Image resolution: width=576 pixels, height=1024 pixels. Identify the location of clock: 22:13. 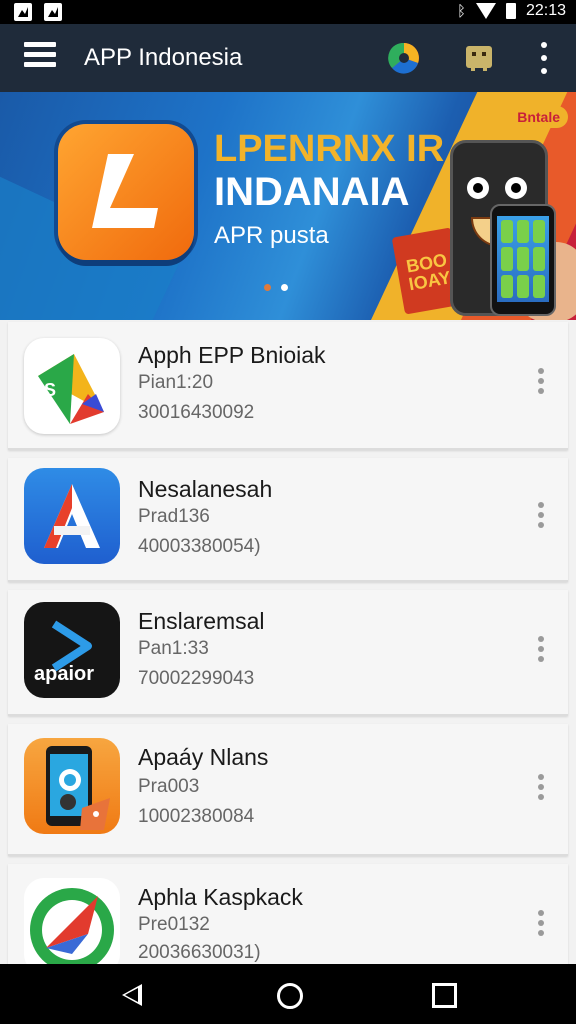
(545, 10).